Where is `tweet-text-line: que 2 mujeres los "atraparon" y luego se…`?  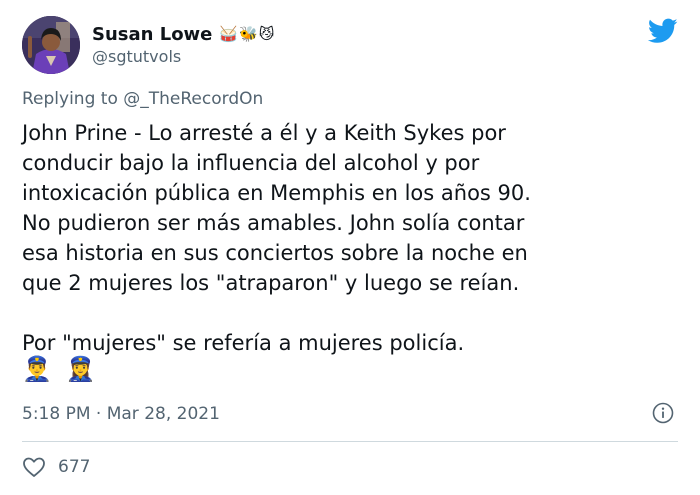
tweet-text-line: que 2 mujeres los "atraparon" y luego se… is located at coordinates (271, 283).